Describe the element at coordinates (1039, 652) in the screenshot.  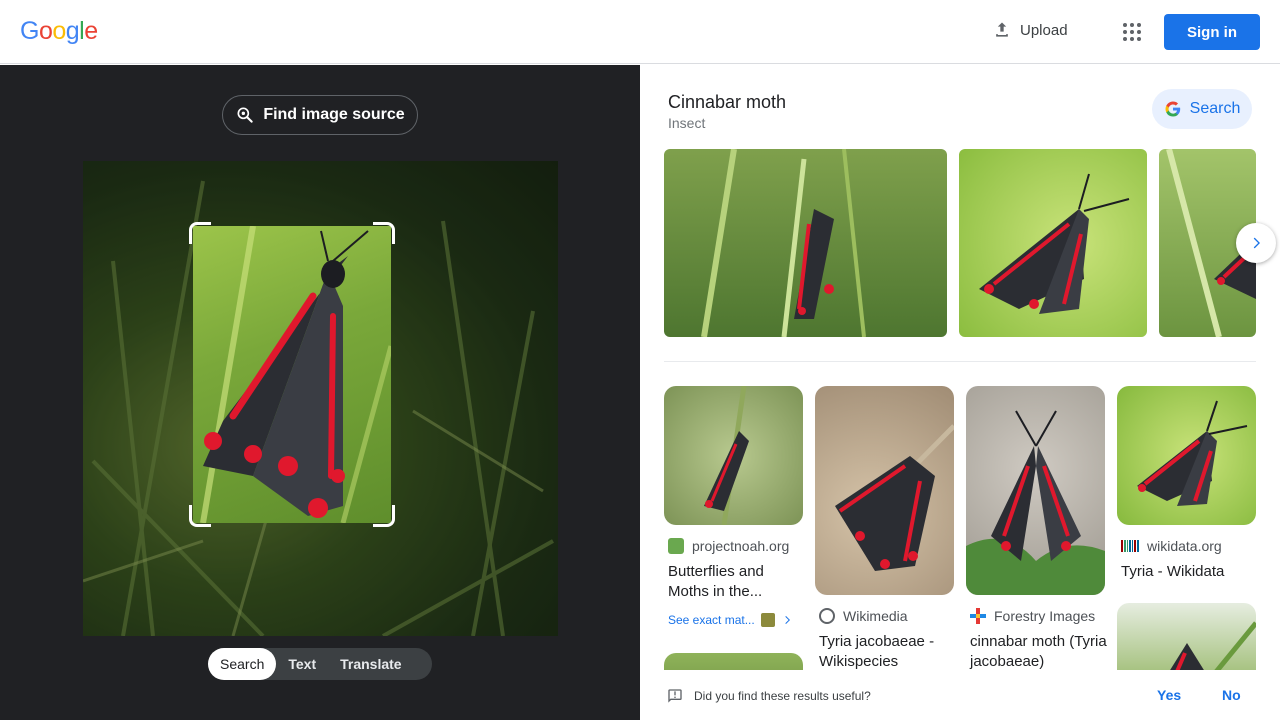
I see `result-title-3: cinnabar moth (Tyria jacobaeae)` at that location.